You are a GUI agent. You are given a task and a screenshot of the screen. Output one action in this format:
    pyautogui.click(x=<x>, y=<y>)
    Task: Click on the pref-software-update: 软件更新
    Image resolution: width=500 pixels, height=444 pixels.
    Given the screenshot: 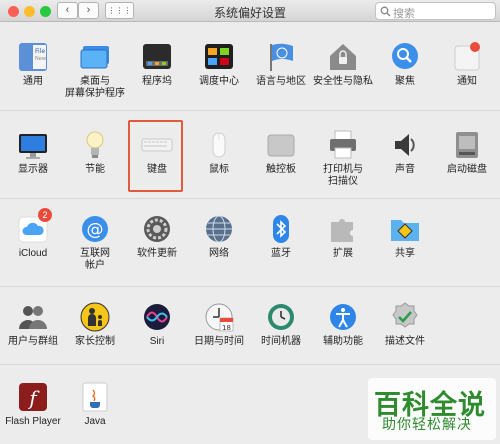 What is the action you would take?
    pyautogui.click(x=157, y=236)
    